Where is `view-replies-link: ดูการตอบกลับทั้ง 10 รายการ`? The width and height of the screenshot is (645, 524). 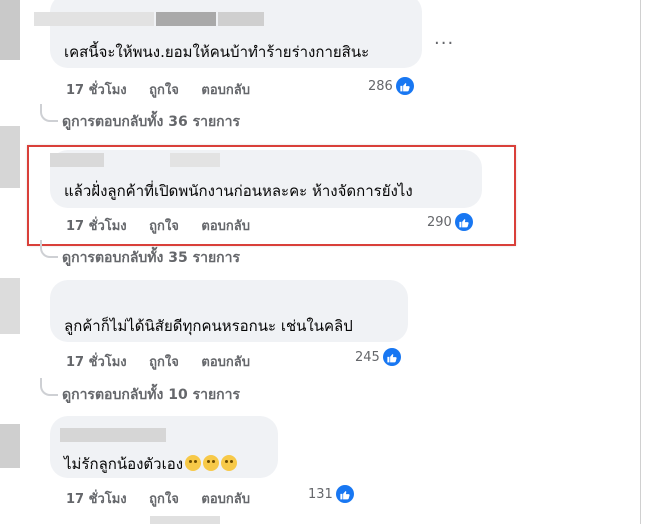
view-replies-link: ดูการตอบกลับทั้ง 10 รายการ is located at coordinates (151, 395).